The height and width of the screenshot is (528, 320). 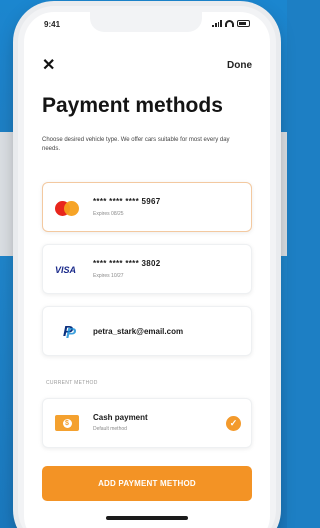 I want to click on wifi-icon, so click(x=229, y=23).